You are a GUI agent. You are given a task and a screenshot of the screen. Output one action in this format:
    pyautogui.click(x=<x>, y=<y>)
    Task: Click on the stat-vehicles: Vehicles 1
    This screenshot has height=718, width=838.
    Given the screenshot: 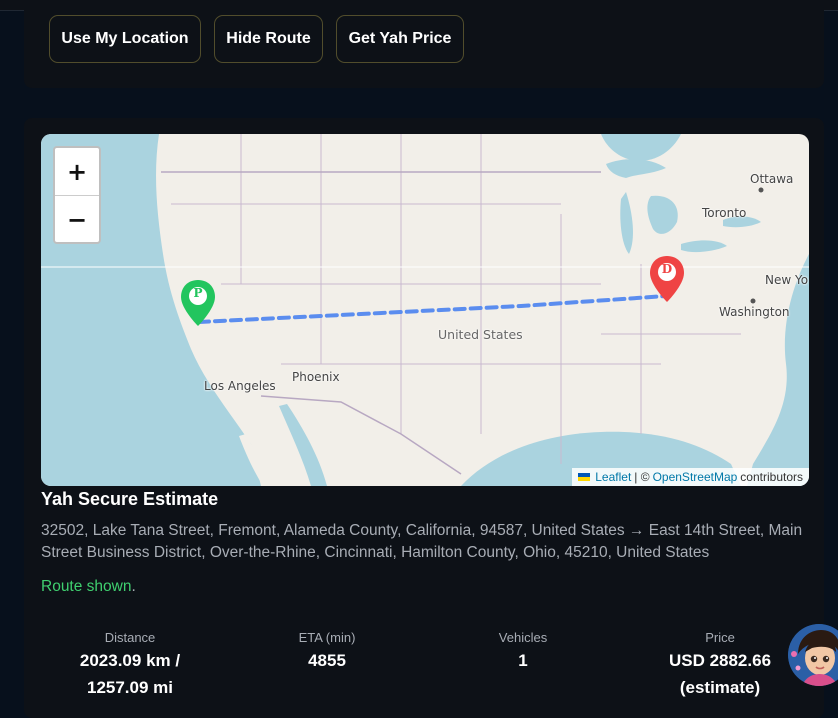 What is the action you would take?
    pyautogui.click(x=523, y=652)
    